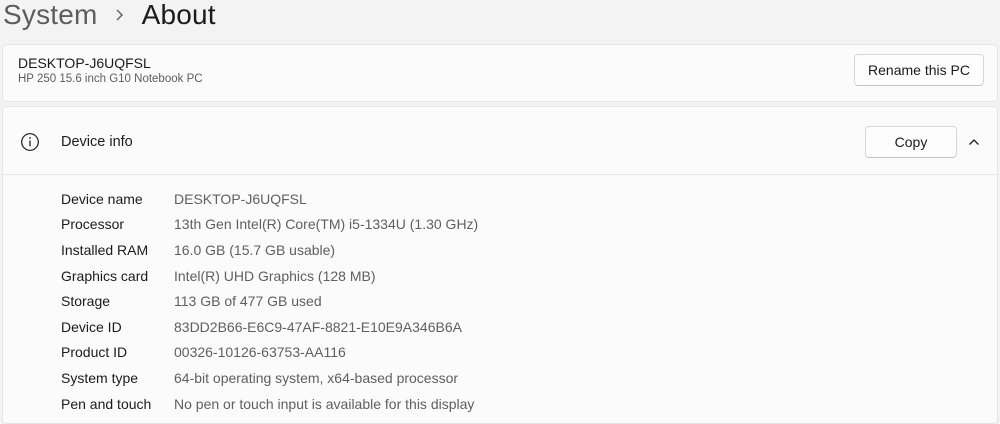 This screenshot has width=1000, height=424. Describe the element at coordinates (100, 377) in the screenshot. I see `spec-label: System type` at that location.